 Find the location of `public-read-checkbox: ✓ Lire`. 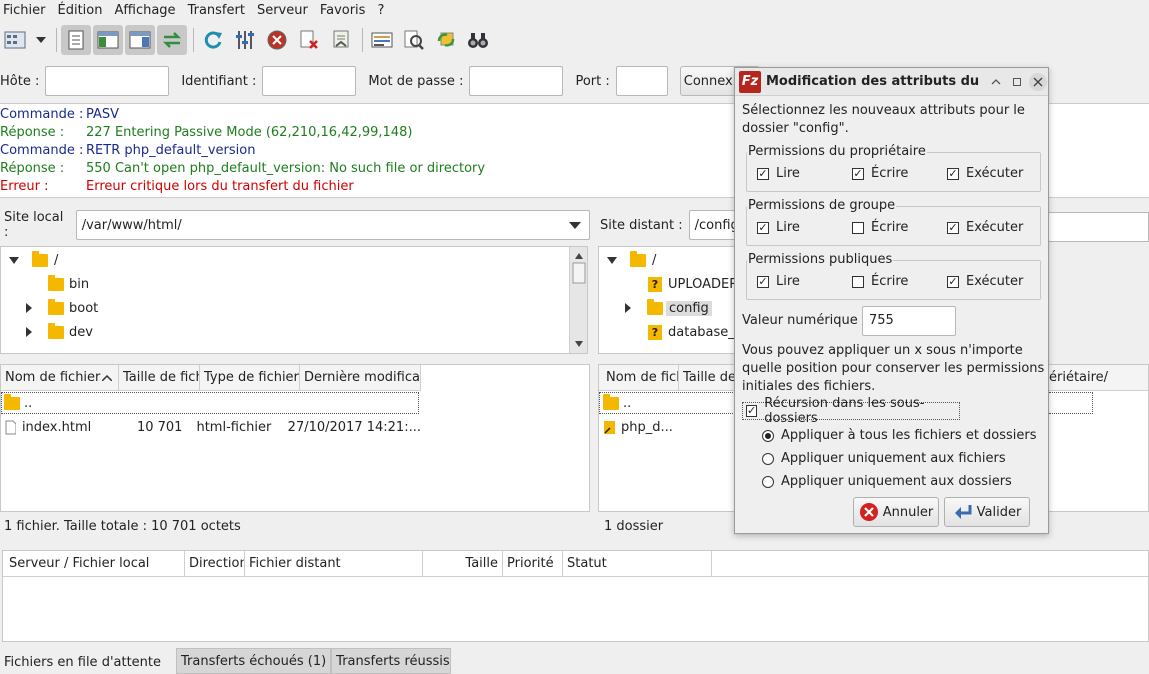

public-read-checkbox: ✓ Lire is located at coordinates (778, 281).